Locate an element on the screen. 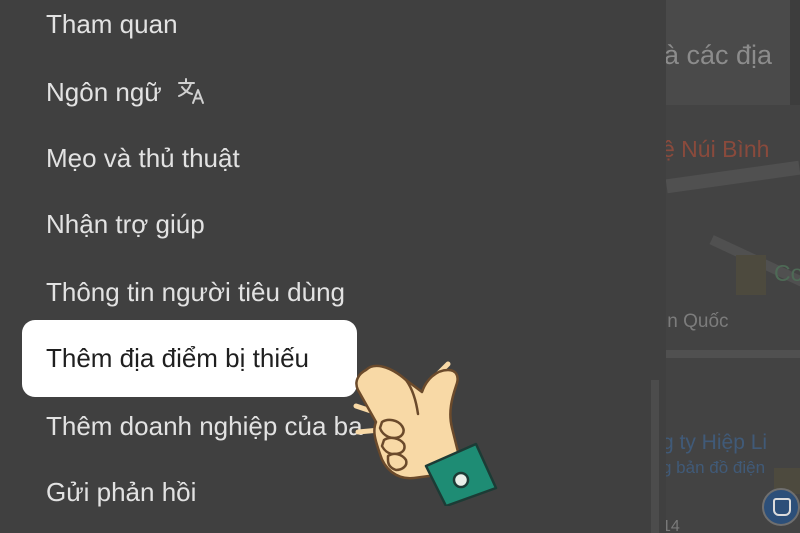 The width and height of the screenshot is (800, 533). menu-item-meo-va-thu-thuat: Mẹo và thủ thuật is located at coordinates (143, 158).